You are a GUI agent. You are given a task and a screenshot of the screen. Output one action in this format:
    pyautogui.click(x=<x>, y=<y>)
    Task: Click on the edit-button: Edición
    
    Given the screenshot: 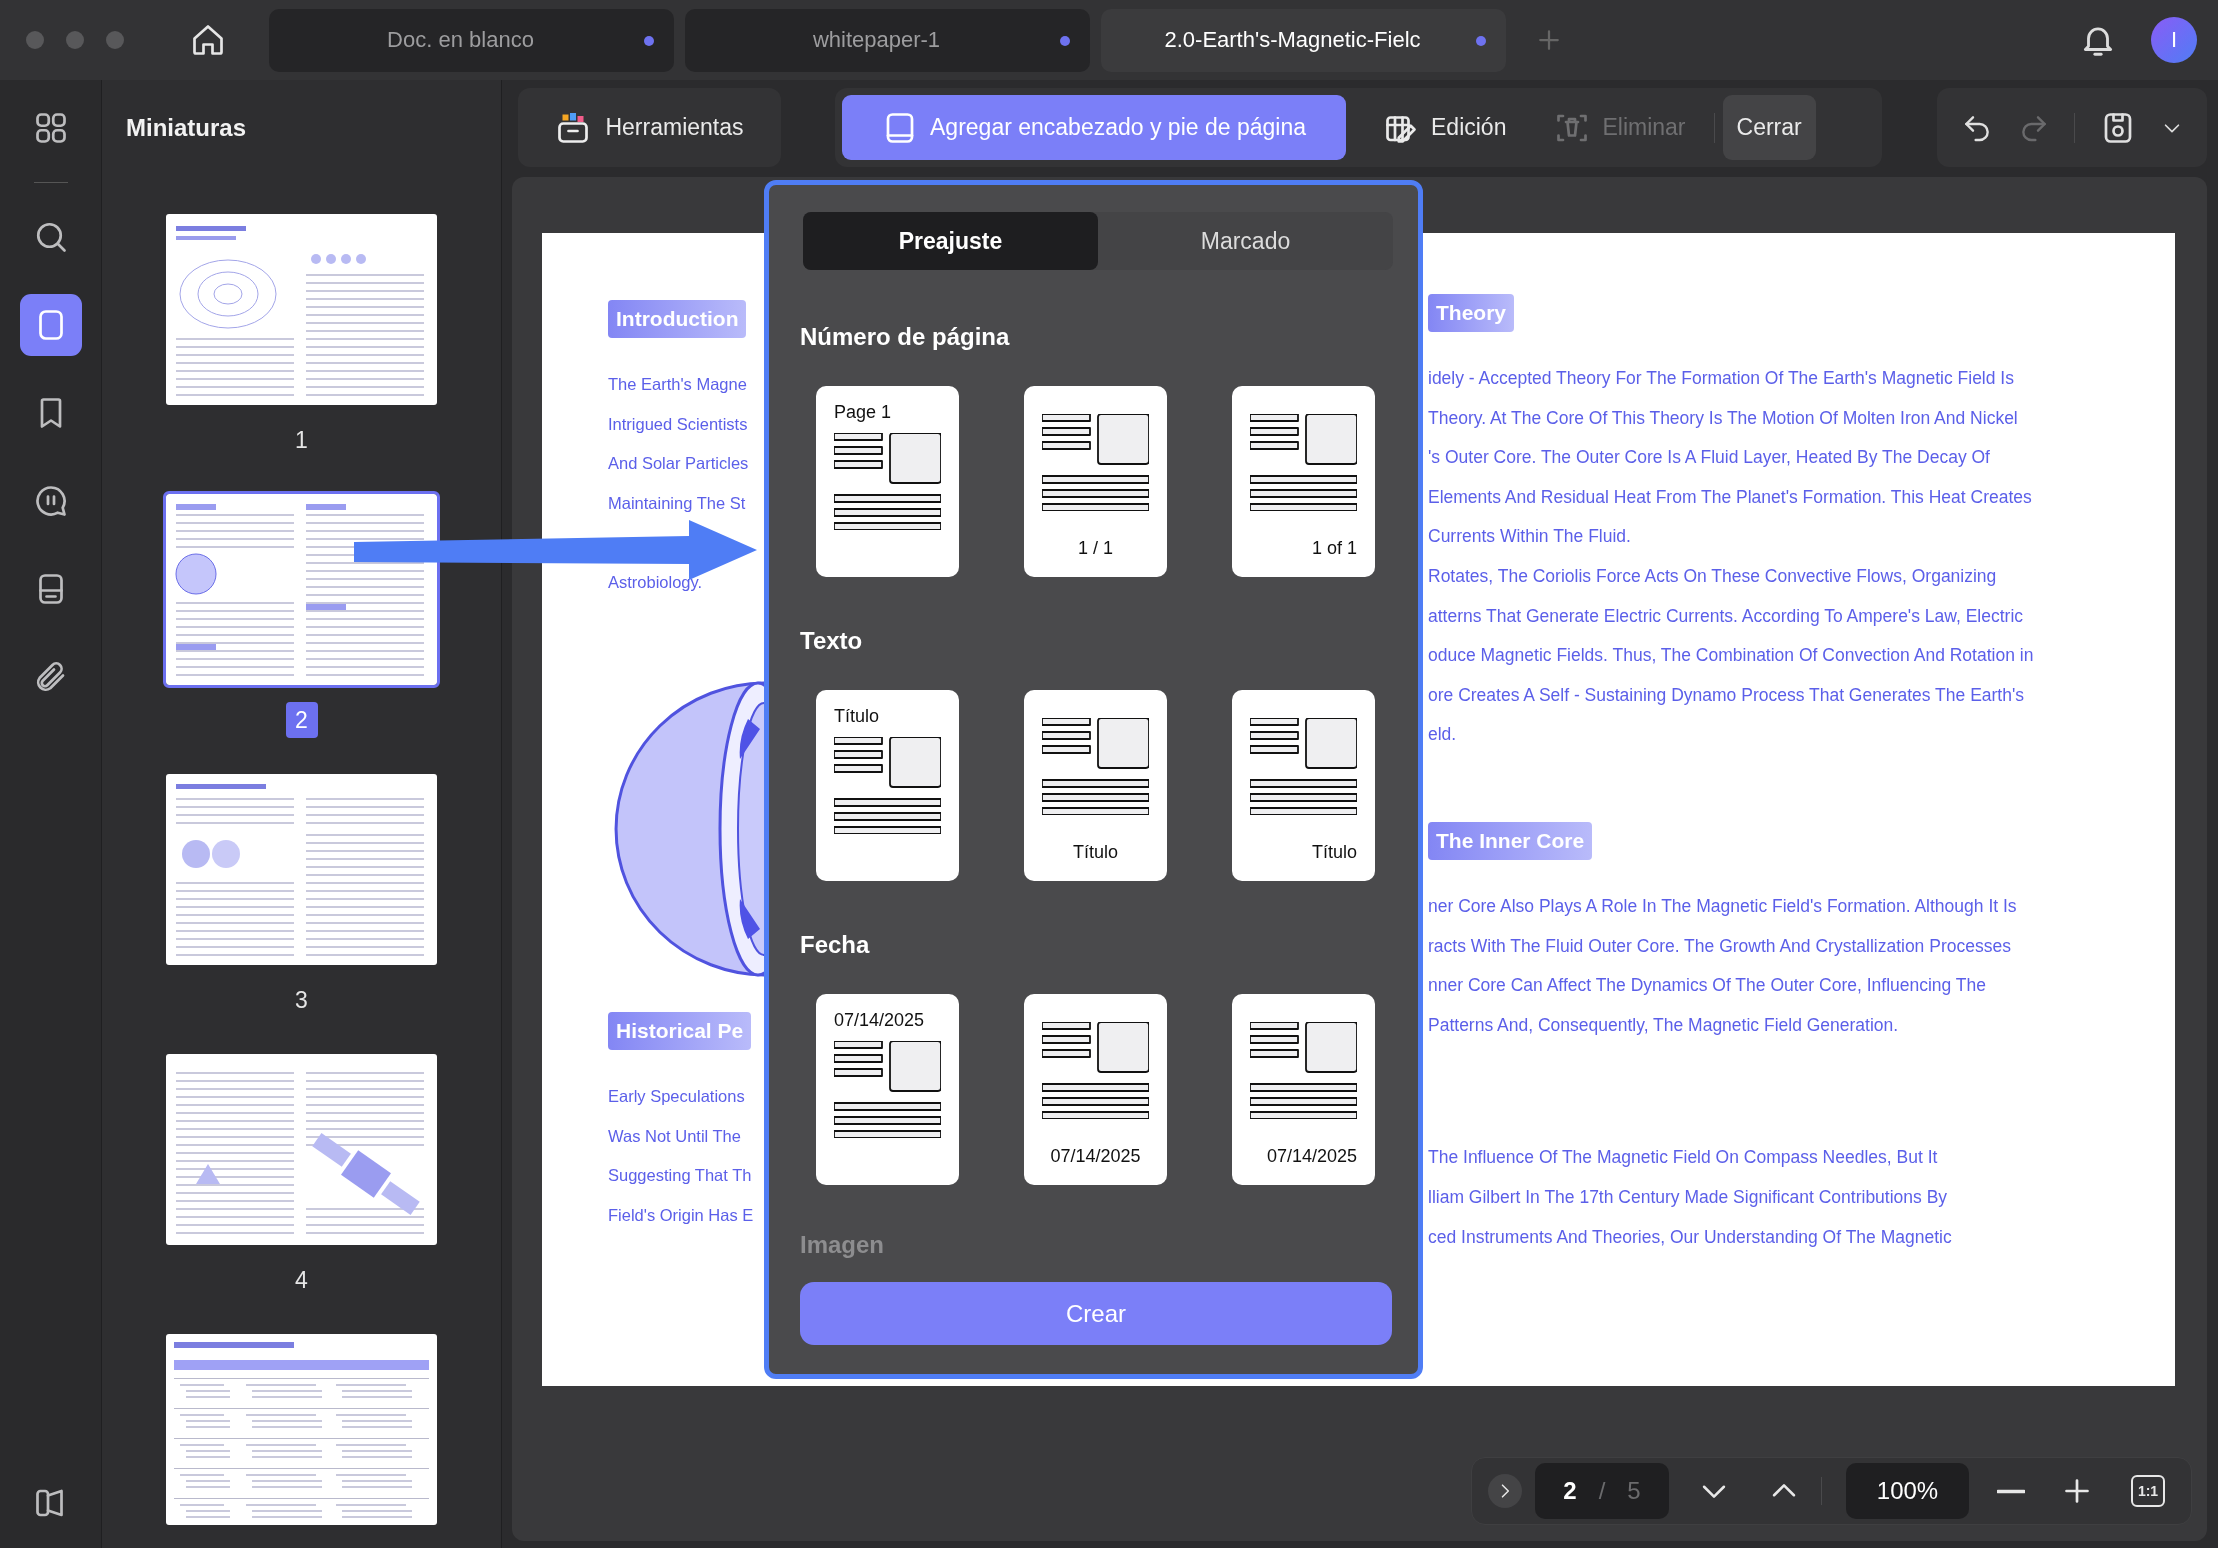 What is the action you would take?
    pyautogui.click(x=1445, y=127)
    